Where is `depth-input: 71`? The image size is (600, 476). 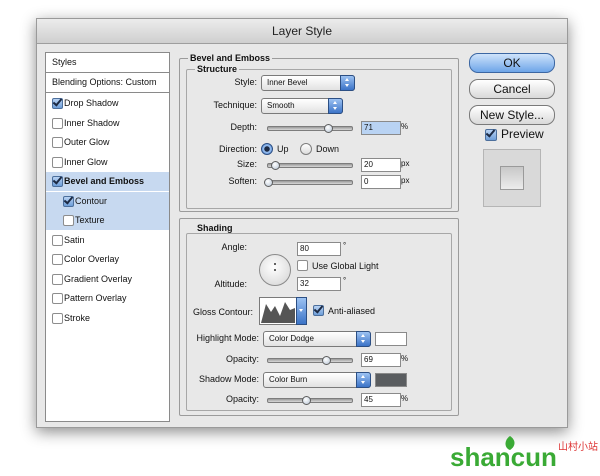
depth-input: 71 is located at coordinates (381, 128).